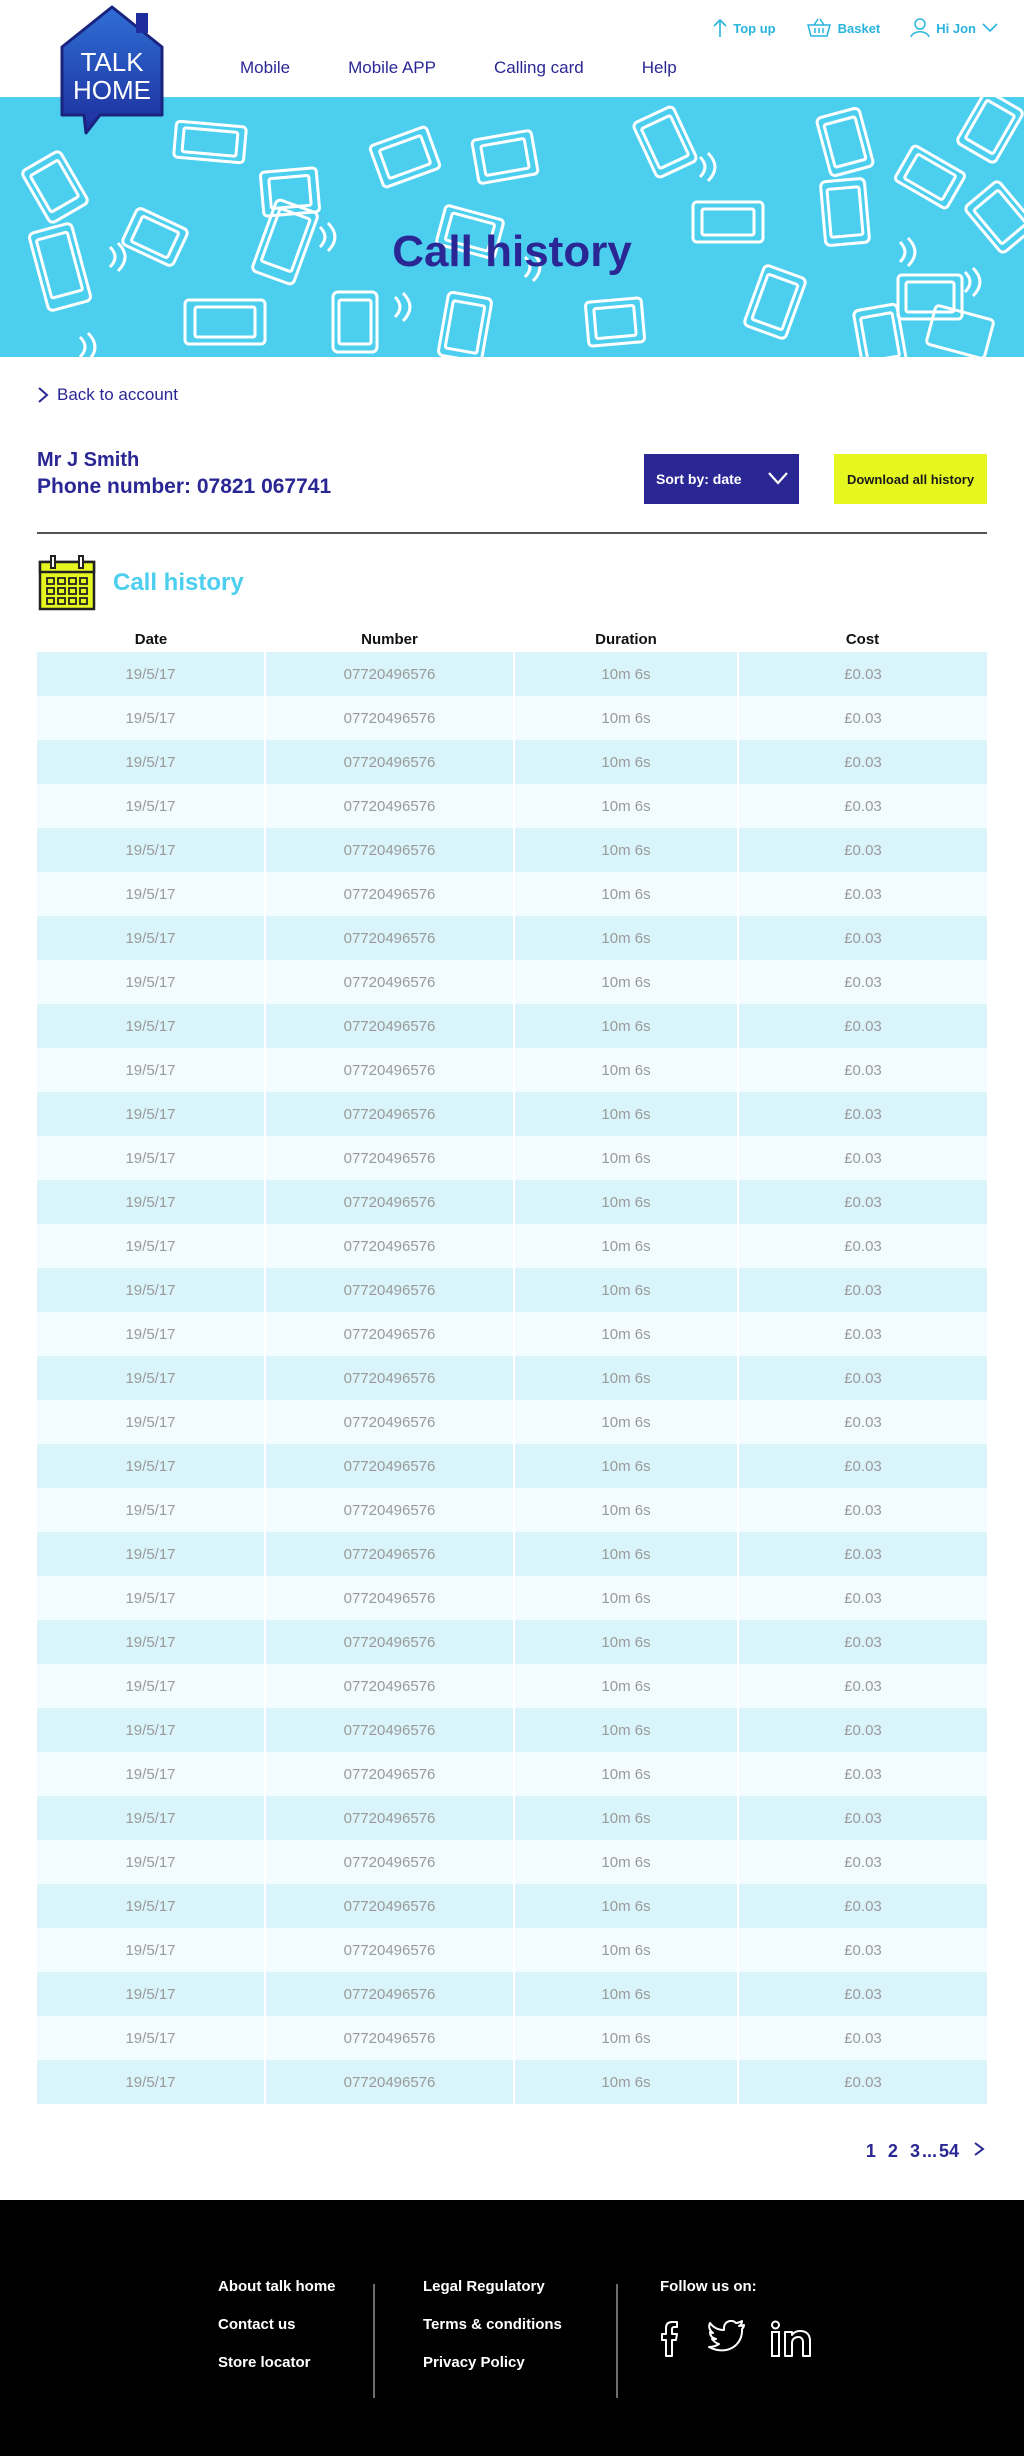 The height and width of the screenshot is (2456, 1024). I want to click on nav-mobile-app: Mobile APP, so click(392, 68).